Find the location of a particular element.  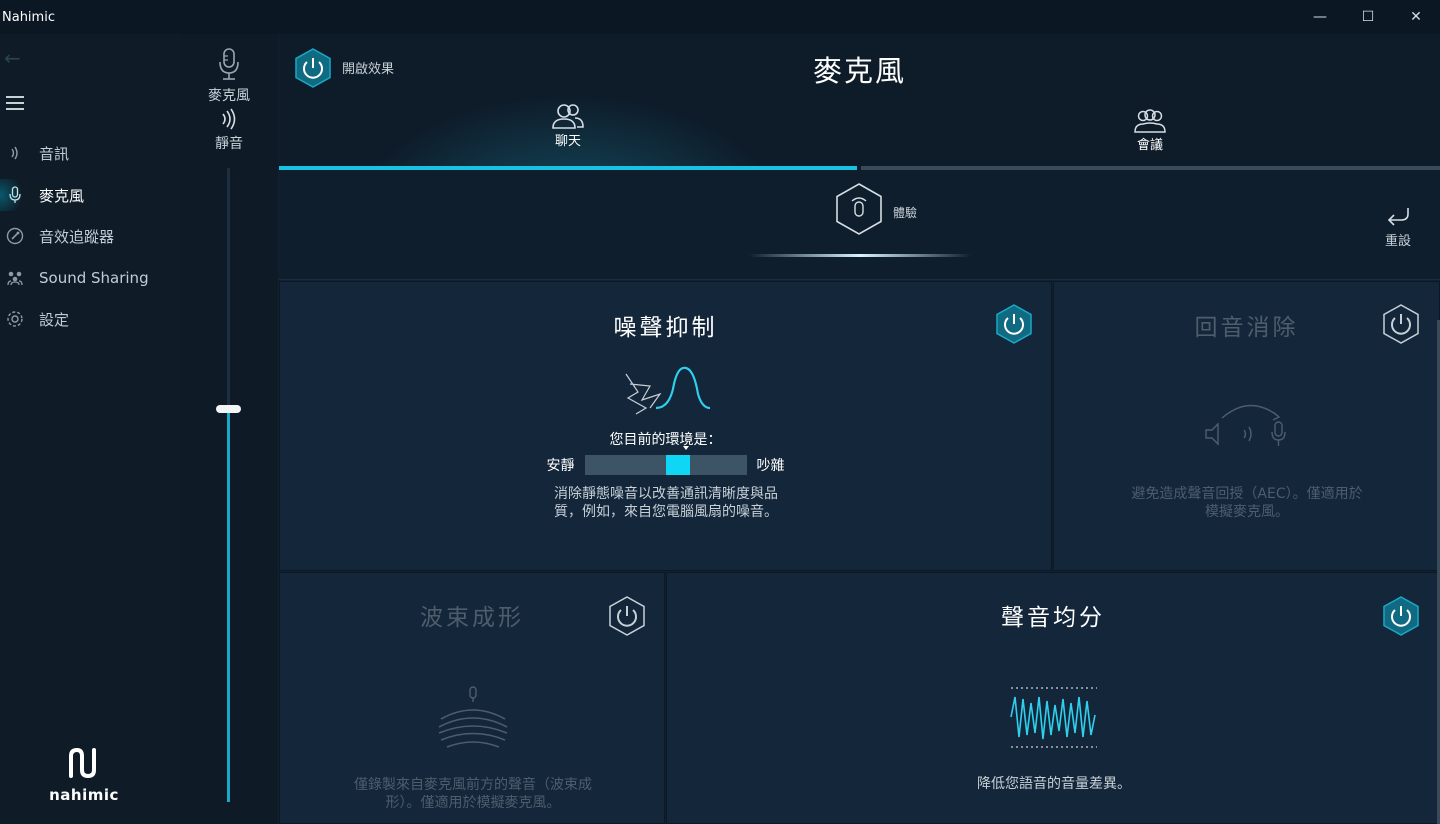

reset-label: 重設 is located at coordinates (1398, 241).